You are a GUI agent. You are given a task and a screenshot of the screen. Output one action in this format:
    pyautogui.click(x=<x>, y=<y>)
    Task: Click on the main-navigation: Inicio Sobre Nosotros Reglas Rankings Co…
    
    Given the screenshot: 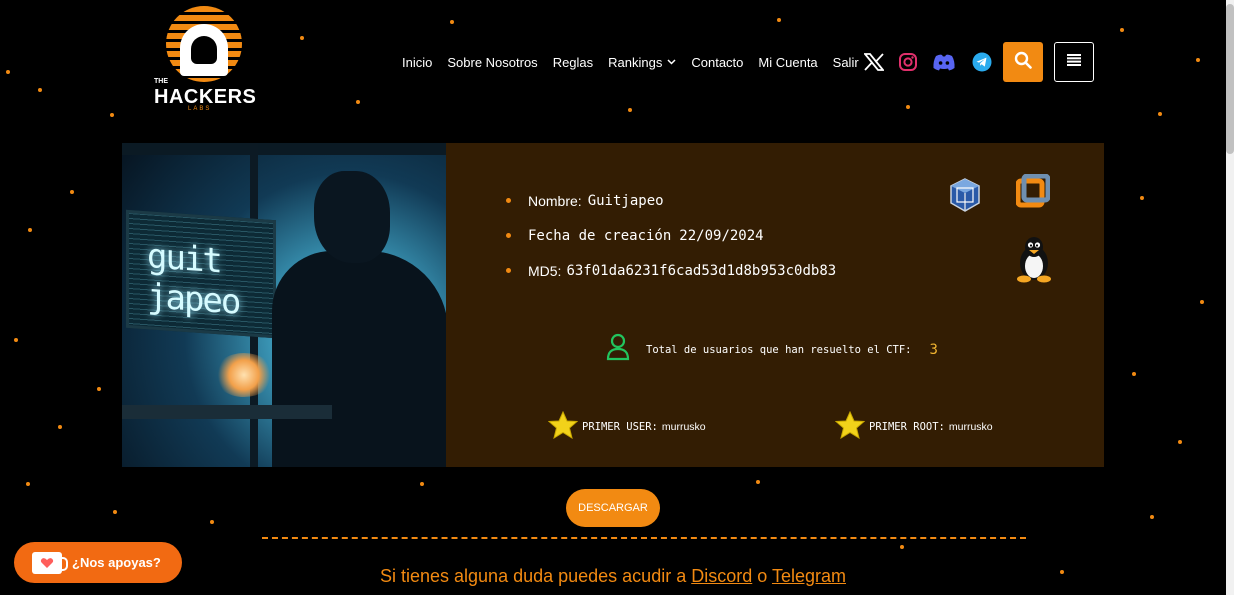 What is the action you would take?
    pyautogui.click(x=634, y=62)
    